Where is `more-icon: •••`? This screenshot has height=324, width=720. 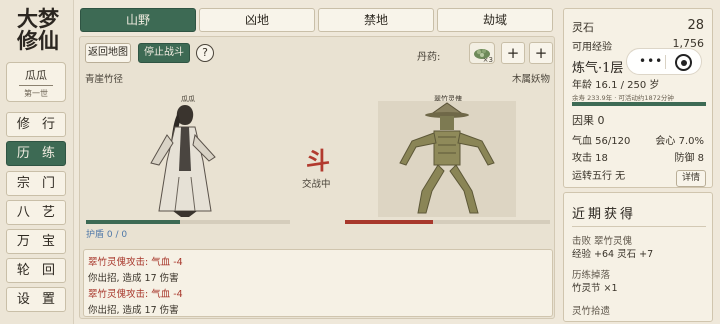 more-icon: ••• is located at coordinates (651, 61).